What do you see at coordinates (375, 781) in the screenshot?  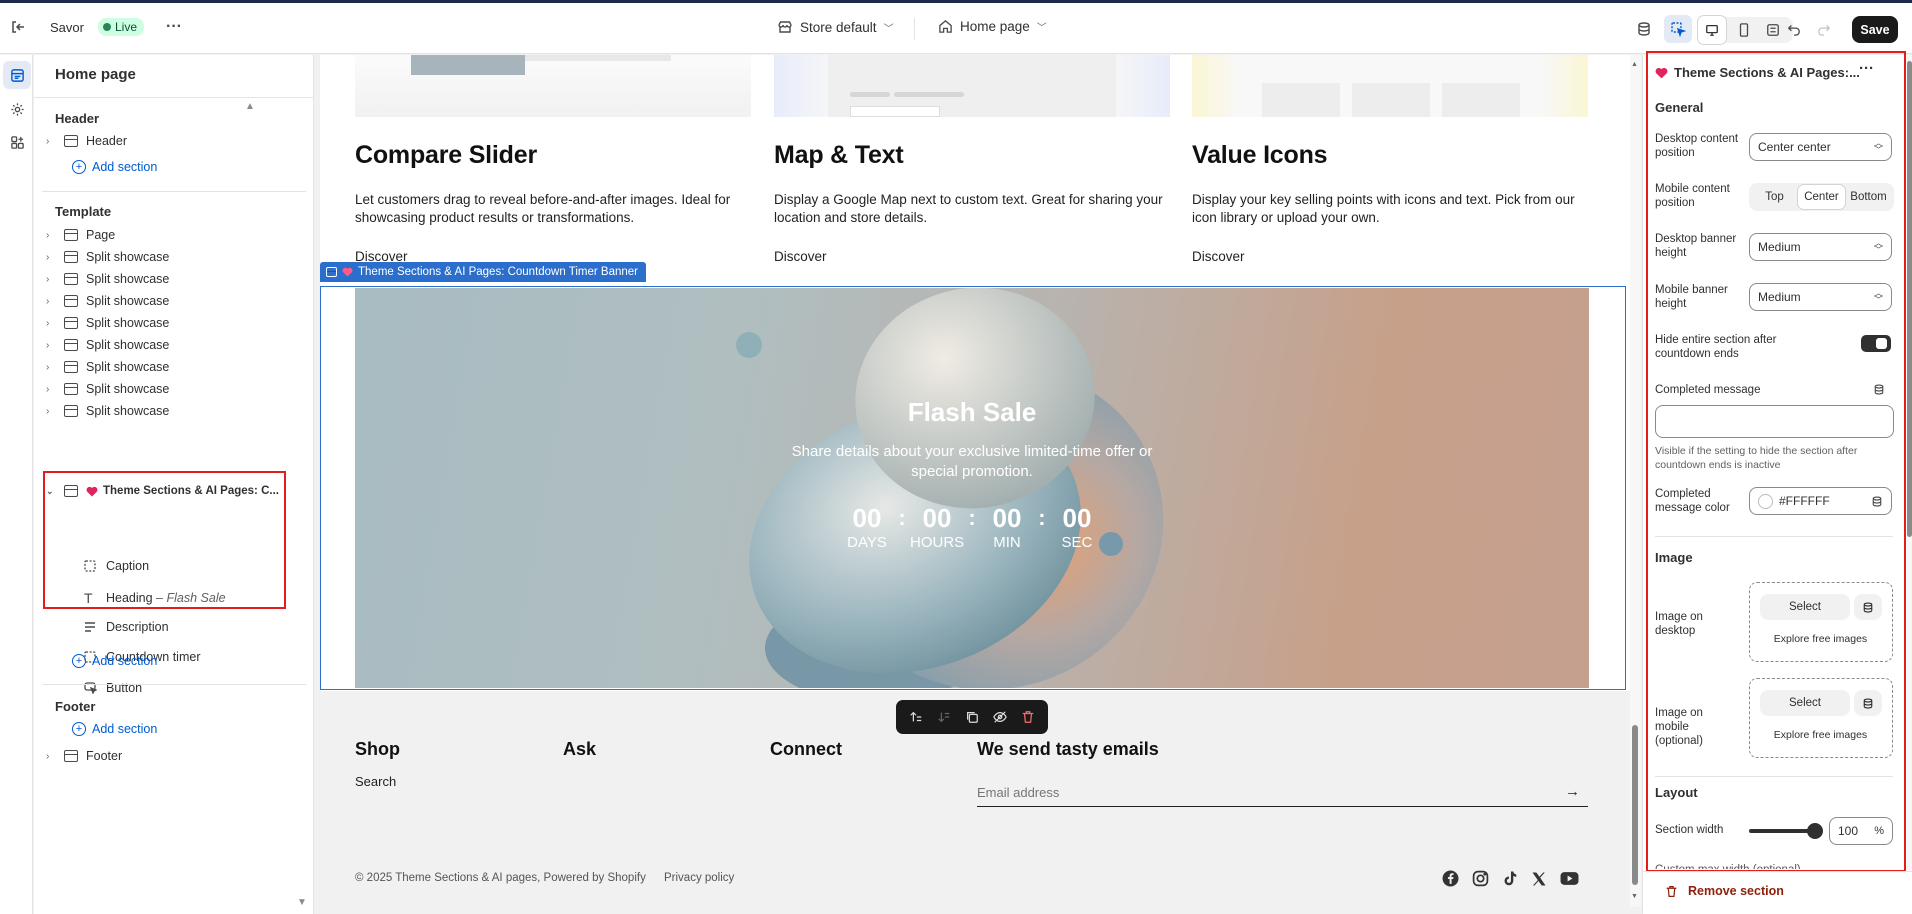 I see `footer-search-link: Search` at bounding box center [375, 781].